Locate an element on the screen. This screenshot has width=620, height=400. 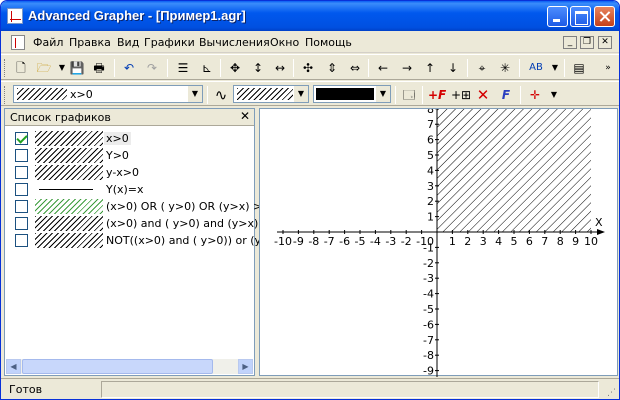
menu-window: Окно is located at coordinates (284, 42).